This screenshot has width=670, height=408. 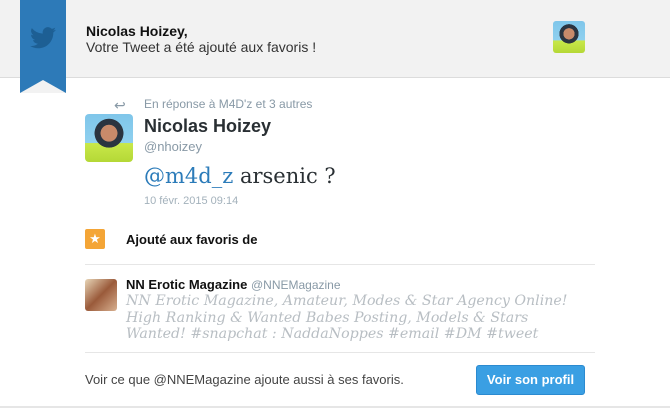 What do you see at coordinates (284, 176) in the screenshot?
I see `tweet-body: arsenic ?` at bounding box center [284, 176].